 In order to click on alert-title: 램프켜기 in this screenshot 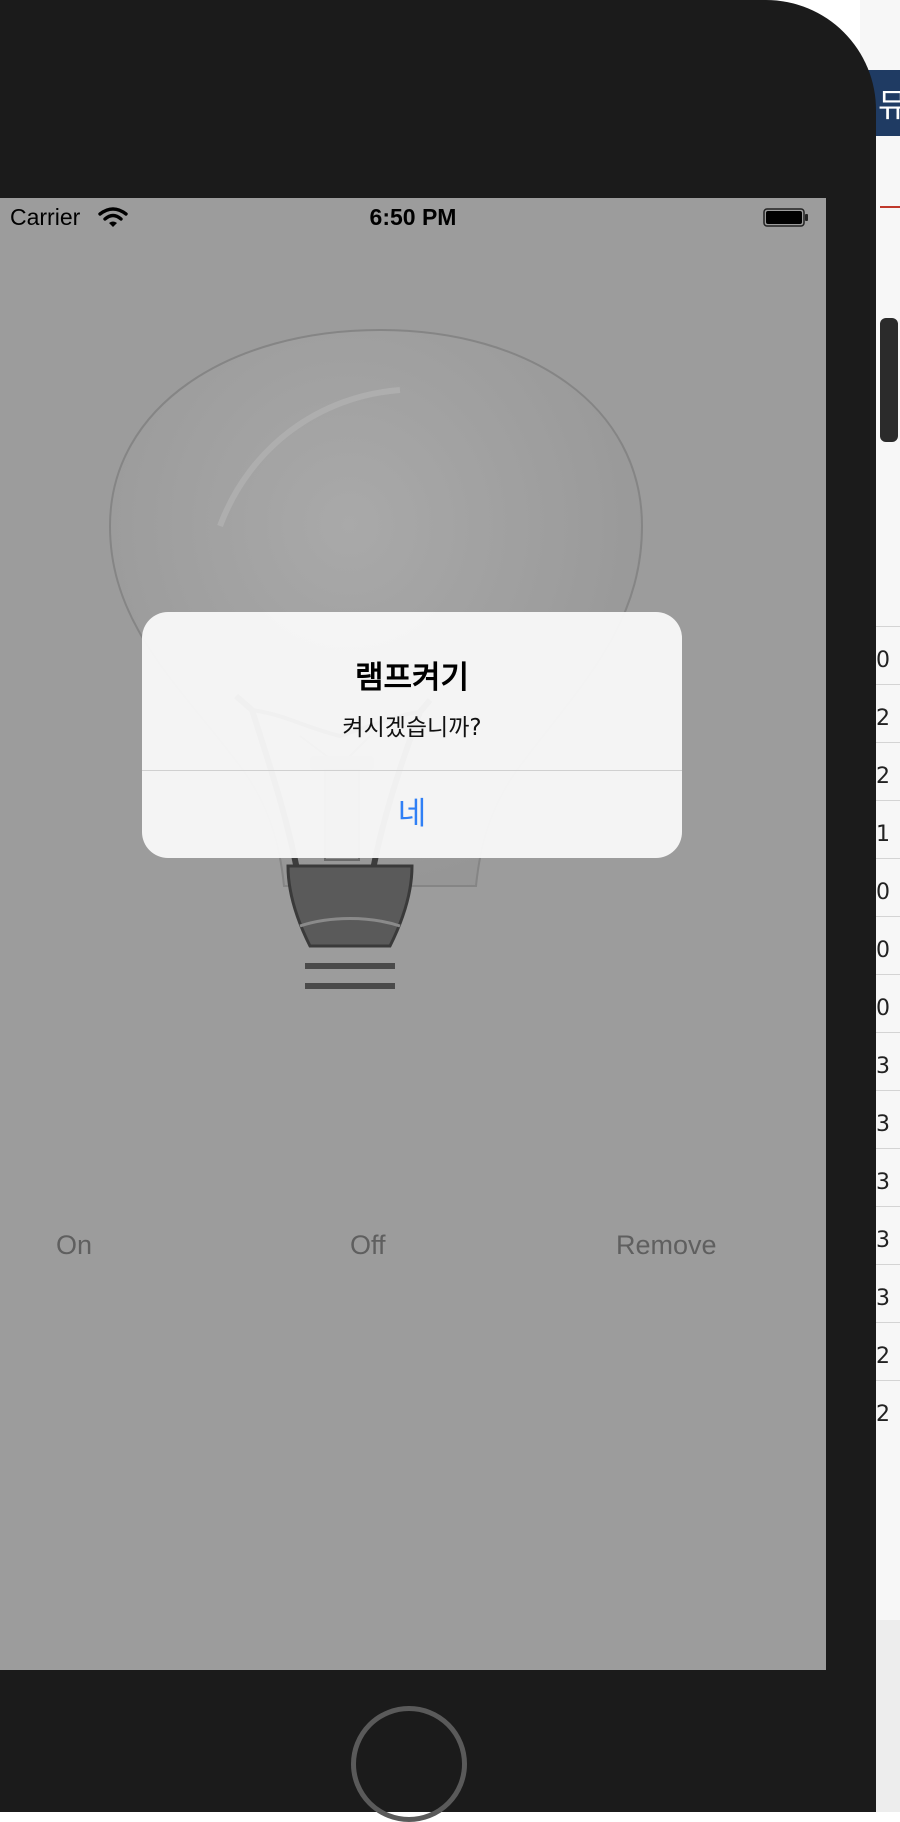, I will do `click(412, 678)`.